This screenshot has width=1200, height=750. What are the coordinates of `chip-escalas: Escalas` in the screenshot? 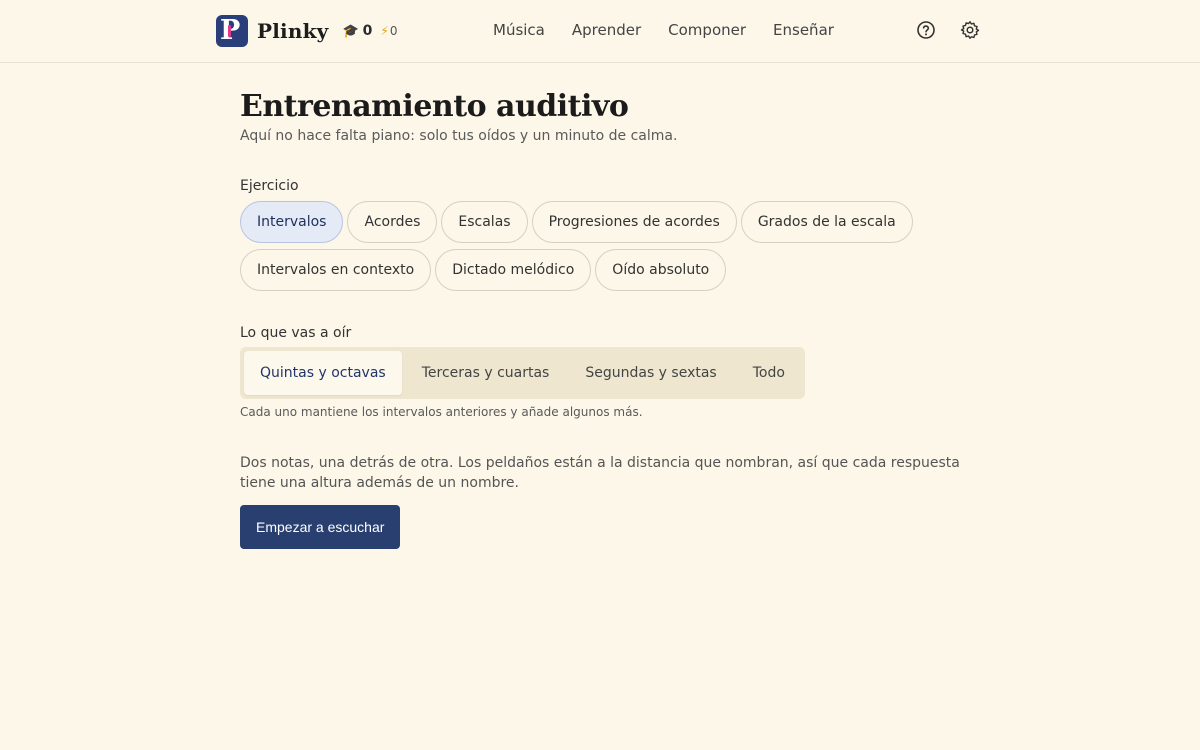 It's located at (484, 222).